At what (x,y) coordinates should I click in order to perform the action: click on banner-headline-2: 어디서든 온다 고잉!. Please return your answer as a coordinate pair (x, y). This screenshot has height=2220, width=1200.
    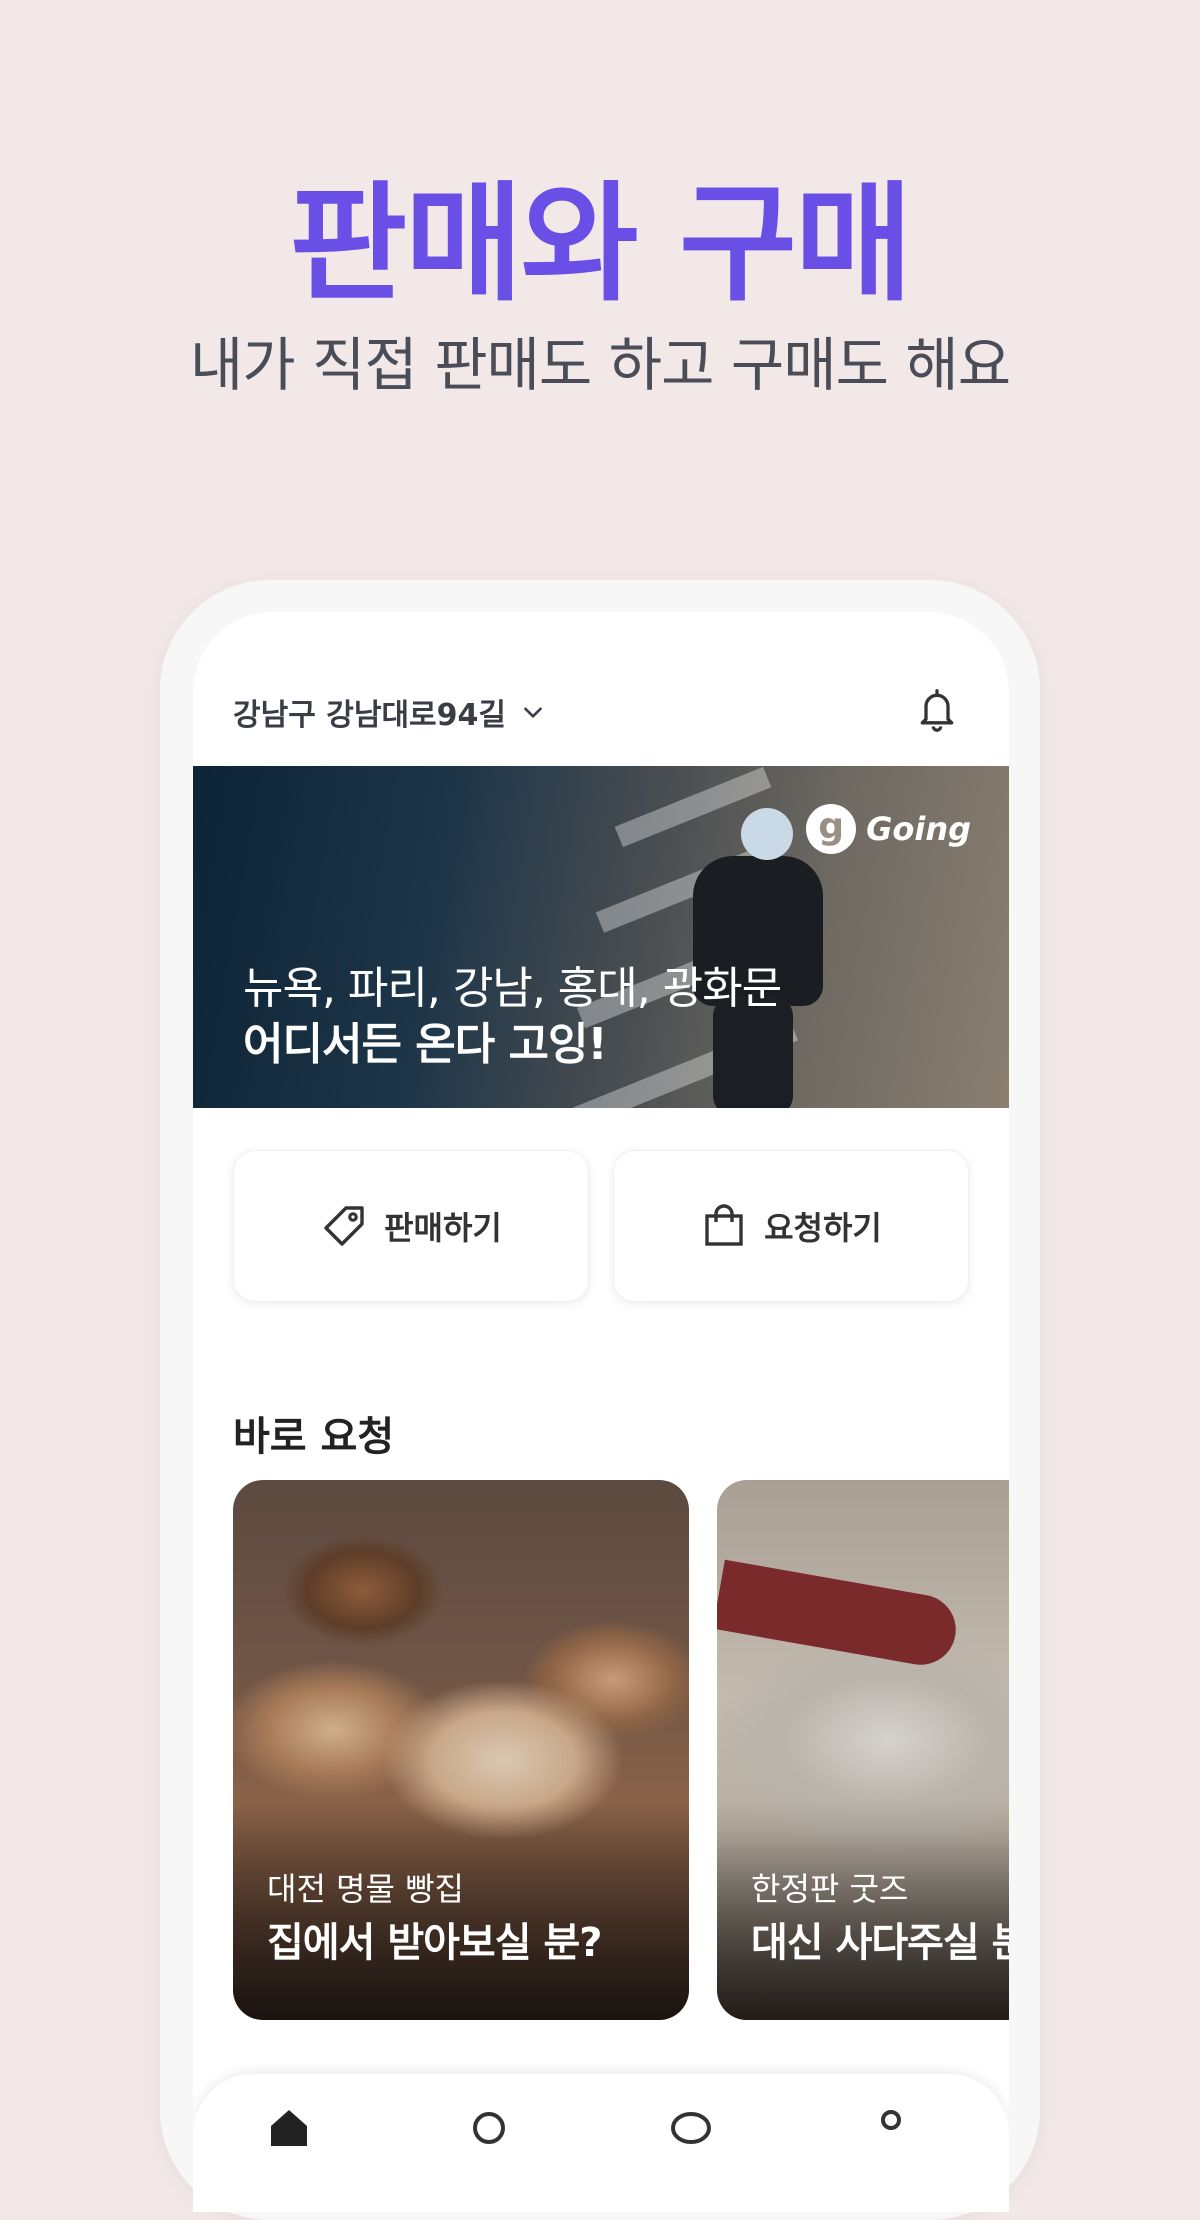
    Looking at the image, I should click on (425, 1044).